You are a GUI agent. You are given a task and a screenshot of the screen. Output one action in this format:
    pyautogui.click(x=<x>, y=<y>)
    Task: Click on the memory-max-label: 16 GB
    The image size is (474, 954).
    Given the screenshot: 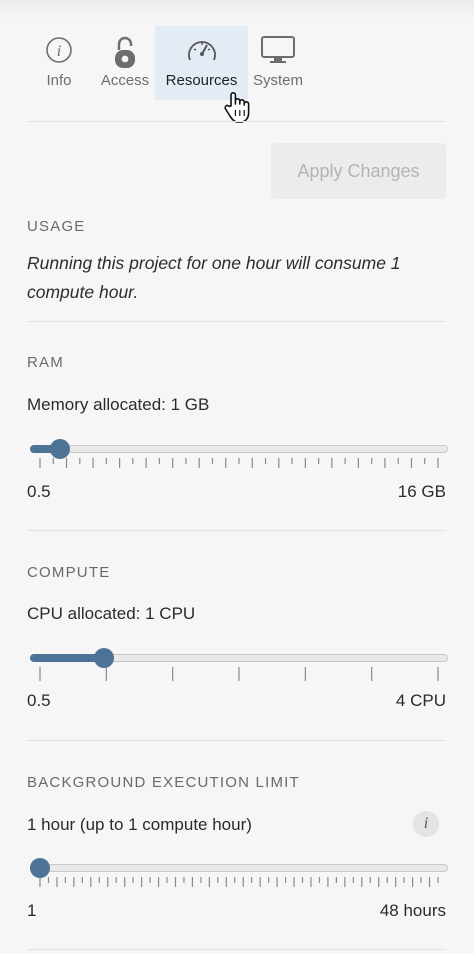 What is the action you would take?
    pyautogui.click(x=421, y=491)
    